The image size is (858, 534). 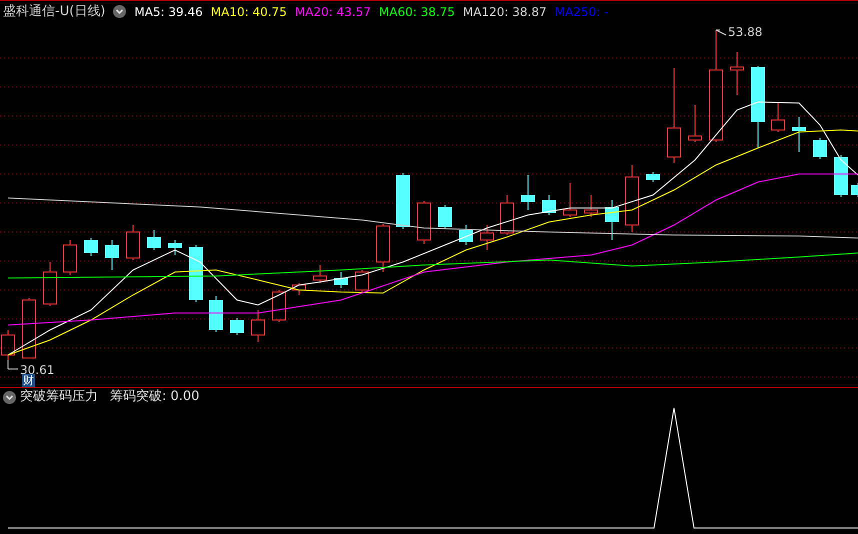 I want to click on moving-average-legend: MA20: 43.57, so click(x=332, y=11).